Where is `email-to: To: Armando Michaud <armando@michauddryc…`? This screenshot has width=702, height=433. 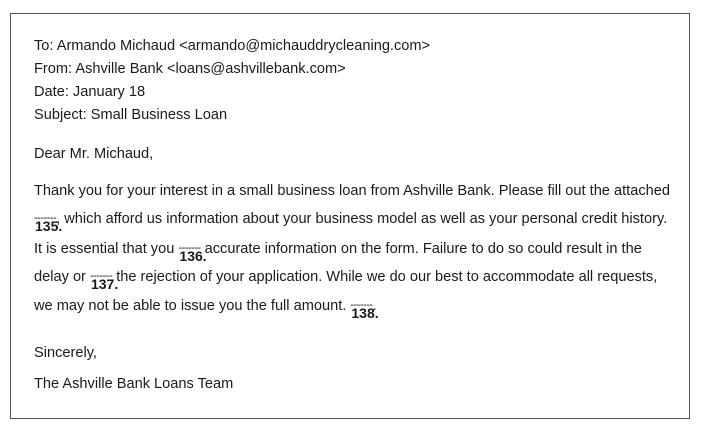 email-to: To: Armando Michaud <armando@michauddryc… is located at coordinates (232, 46).